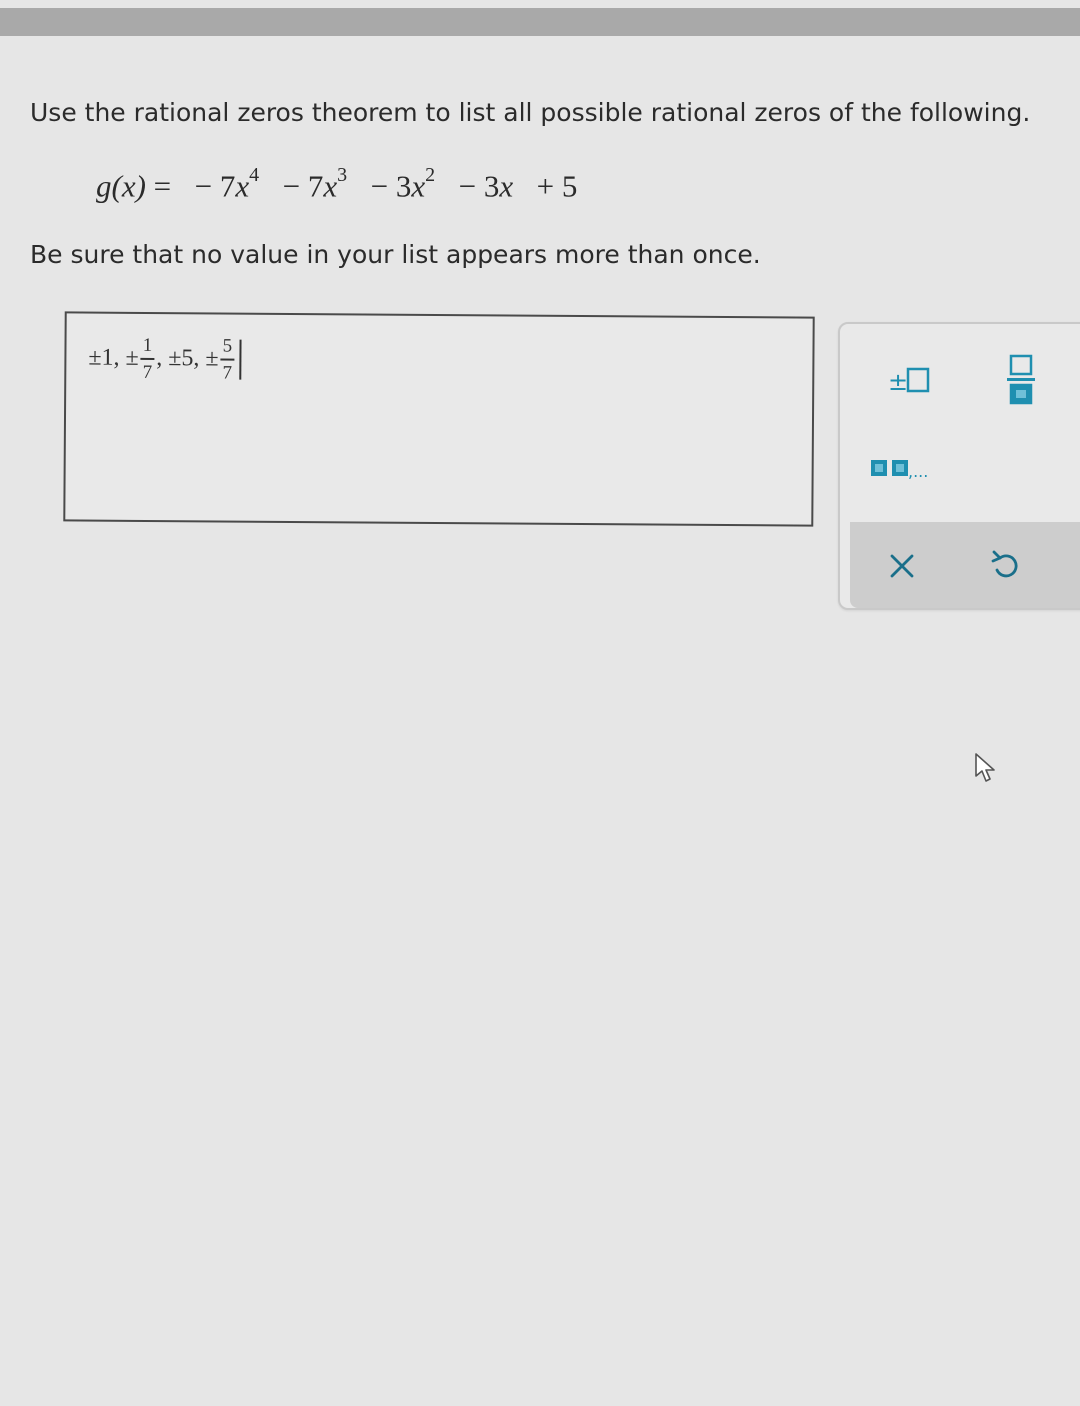 The height and width of the screenshot is (1406, 1080). I want to click on fraction: 5 7, so click(227, 359).